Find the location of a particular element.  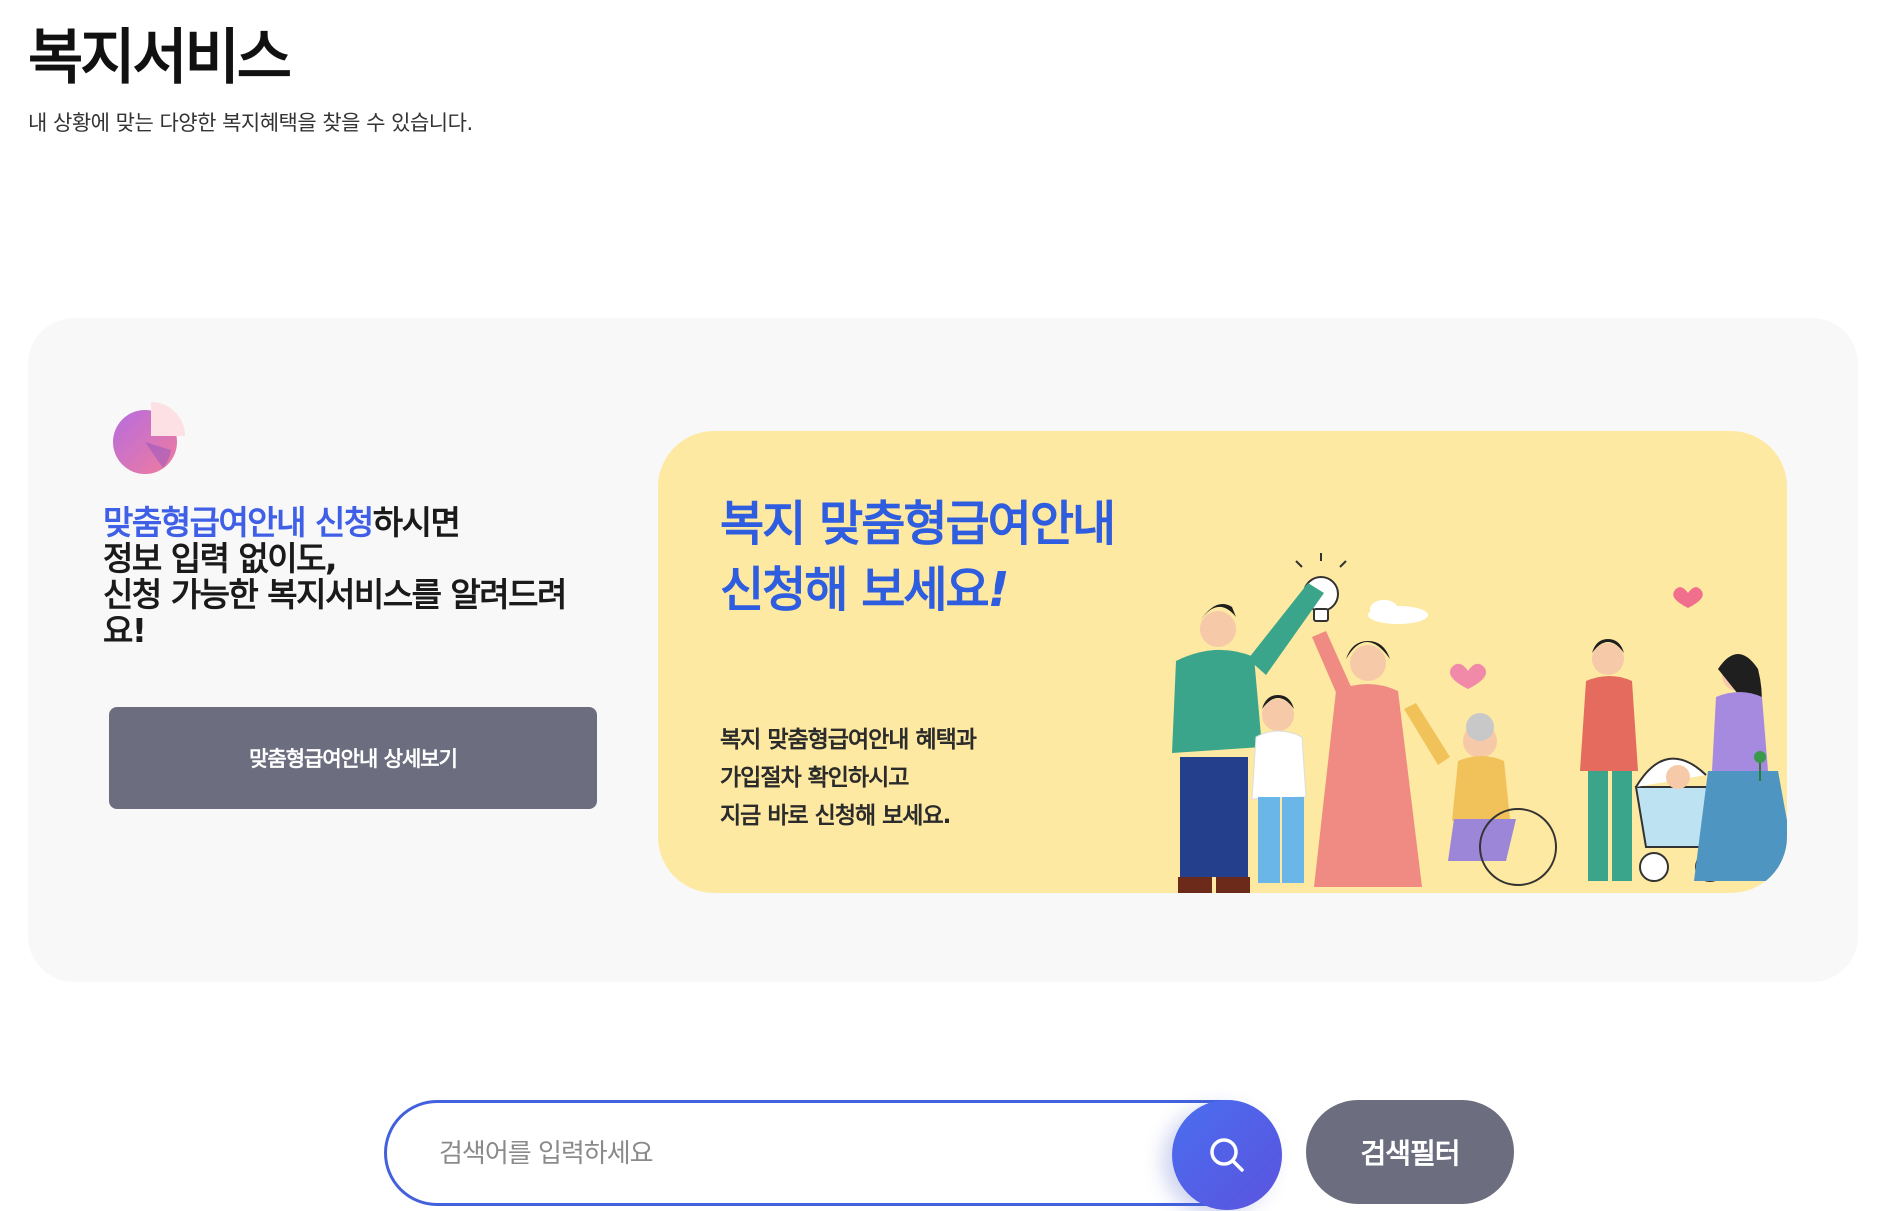

banner-headline-line-2: 신청해 보세요! is located at coordinates (917, 590).